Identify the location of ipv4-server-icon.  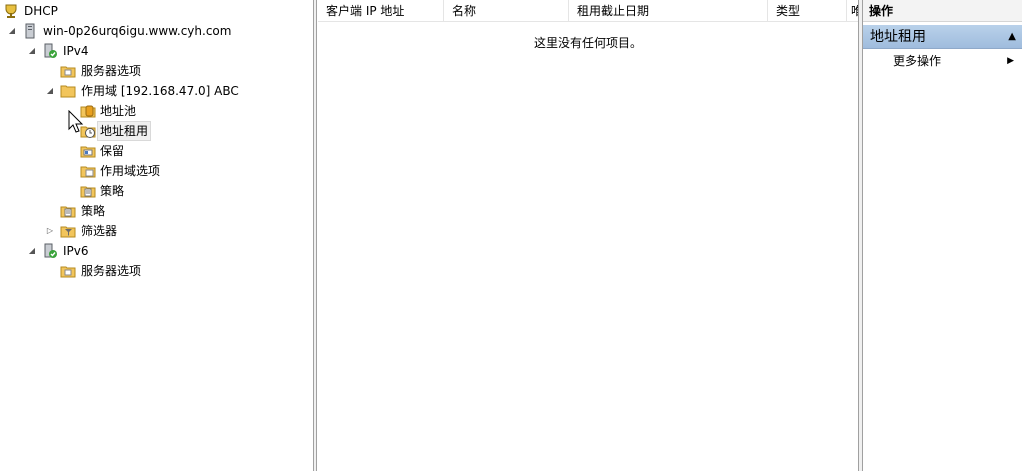
(50, 51).